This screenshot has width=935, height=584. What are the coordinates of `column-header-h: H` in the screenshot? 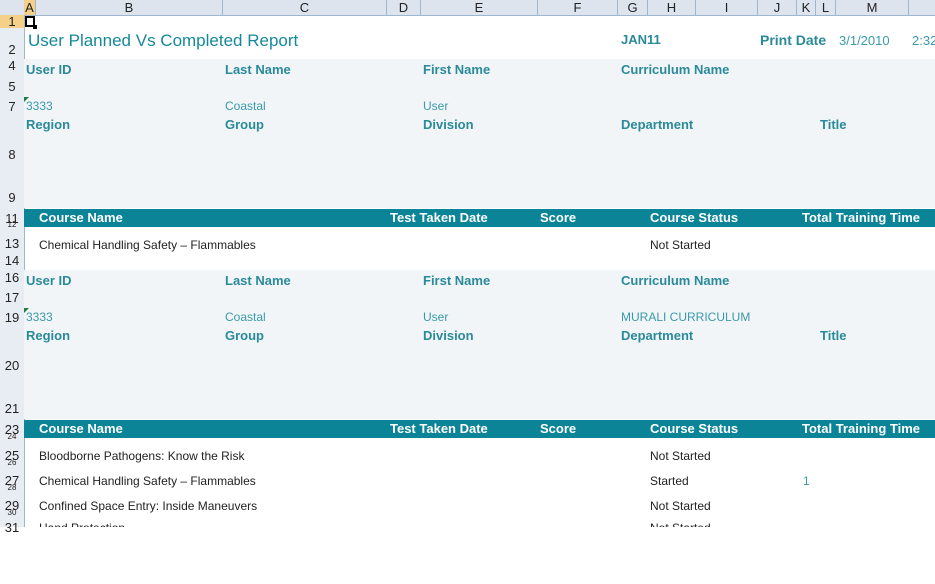 It's located at (672, 7).